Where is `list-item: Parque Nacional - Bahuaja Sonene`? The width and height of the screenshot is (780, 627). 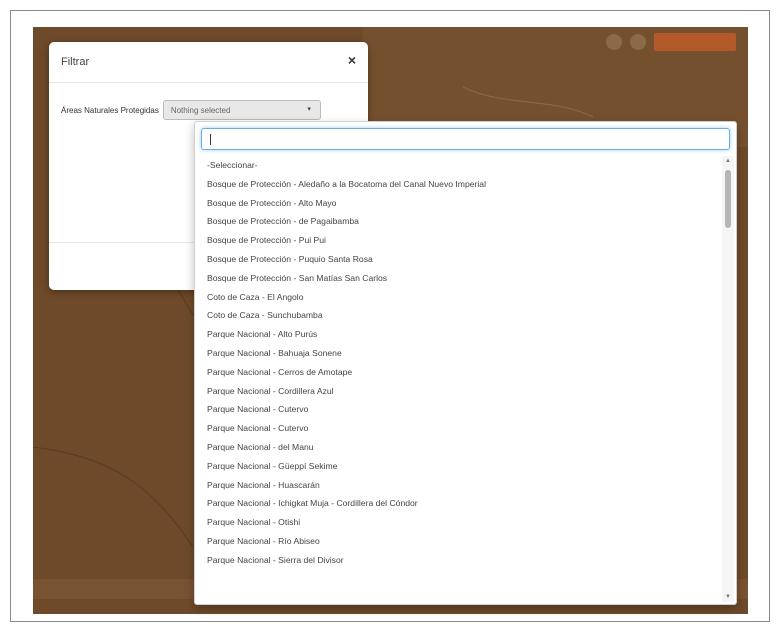 list-item: Parque Nacional - Bahuaja Sonene is located at coordinates (458, 353).